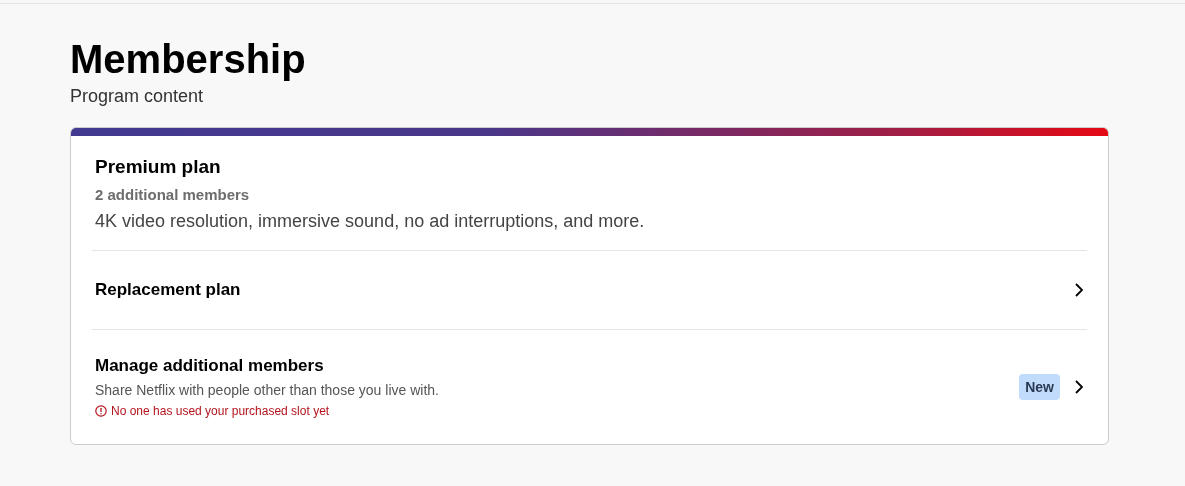 The width and height of the screenshot is (1185, 486). What do you see at coordinates (370, 221) in the screenshot?
I see `plan-features: 4K video resolution, immersive sound, no ad interruptions, and more.` at bounding box center [370, 221].